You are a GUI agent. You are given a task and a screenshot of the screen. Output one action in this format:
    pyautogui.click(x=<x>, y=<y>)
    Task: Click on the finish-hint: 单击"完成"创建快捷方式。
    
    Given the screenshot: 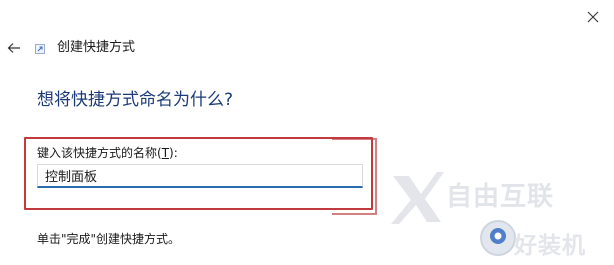 What is the action you would take?
    pyautogui.click(x=109, y=239)
    